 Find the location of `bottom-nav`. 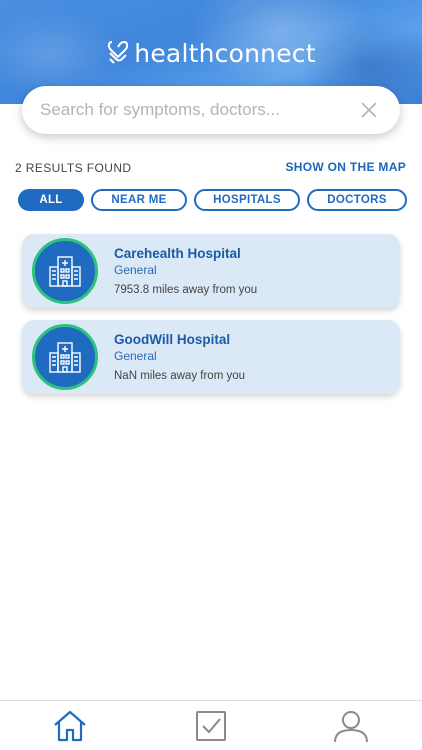

bottom-nav is located at coordinates (211, 725).